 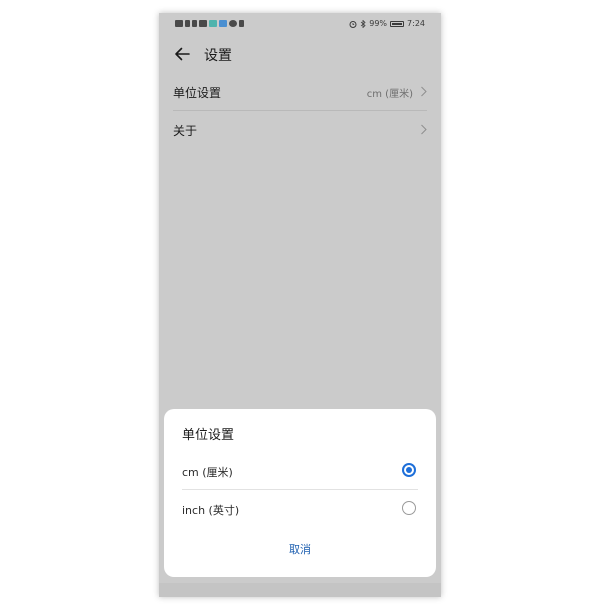 I want to click on unit-settings-dialog: 单位设置 cm (厘米) inch (英寸) 取消, so click(x=300, y=493).